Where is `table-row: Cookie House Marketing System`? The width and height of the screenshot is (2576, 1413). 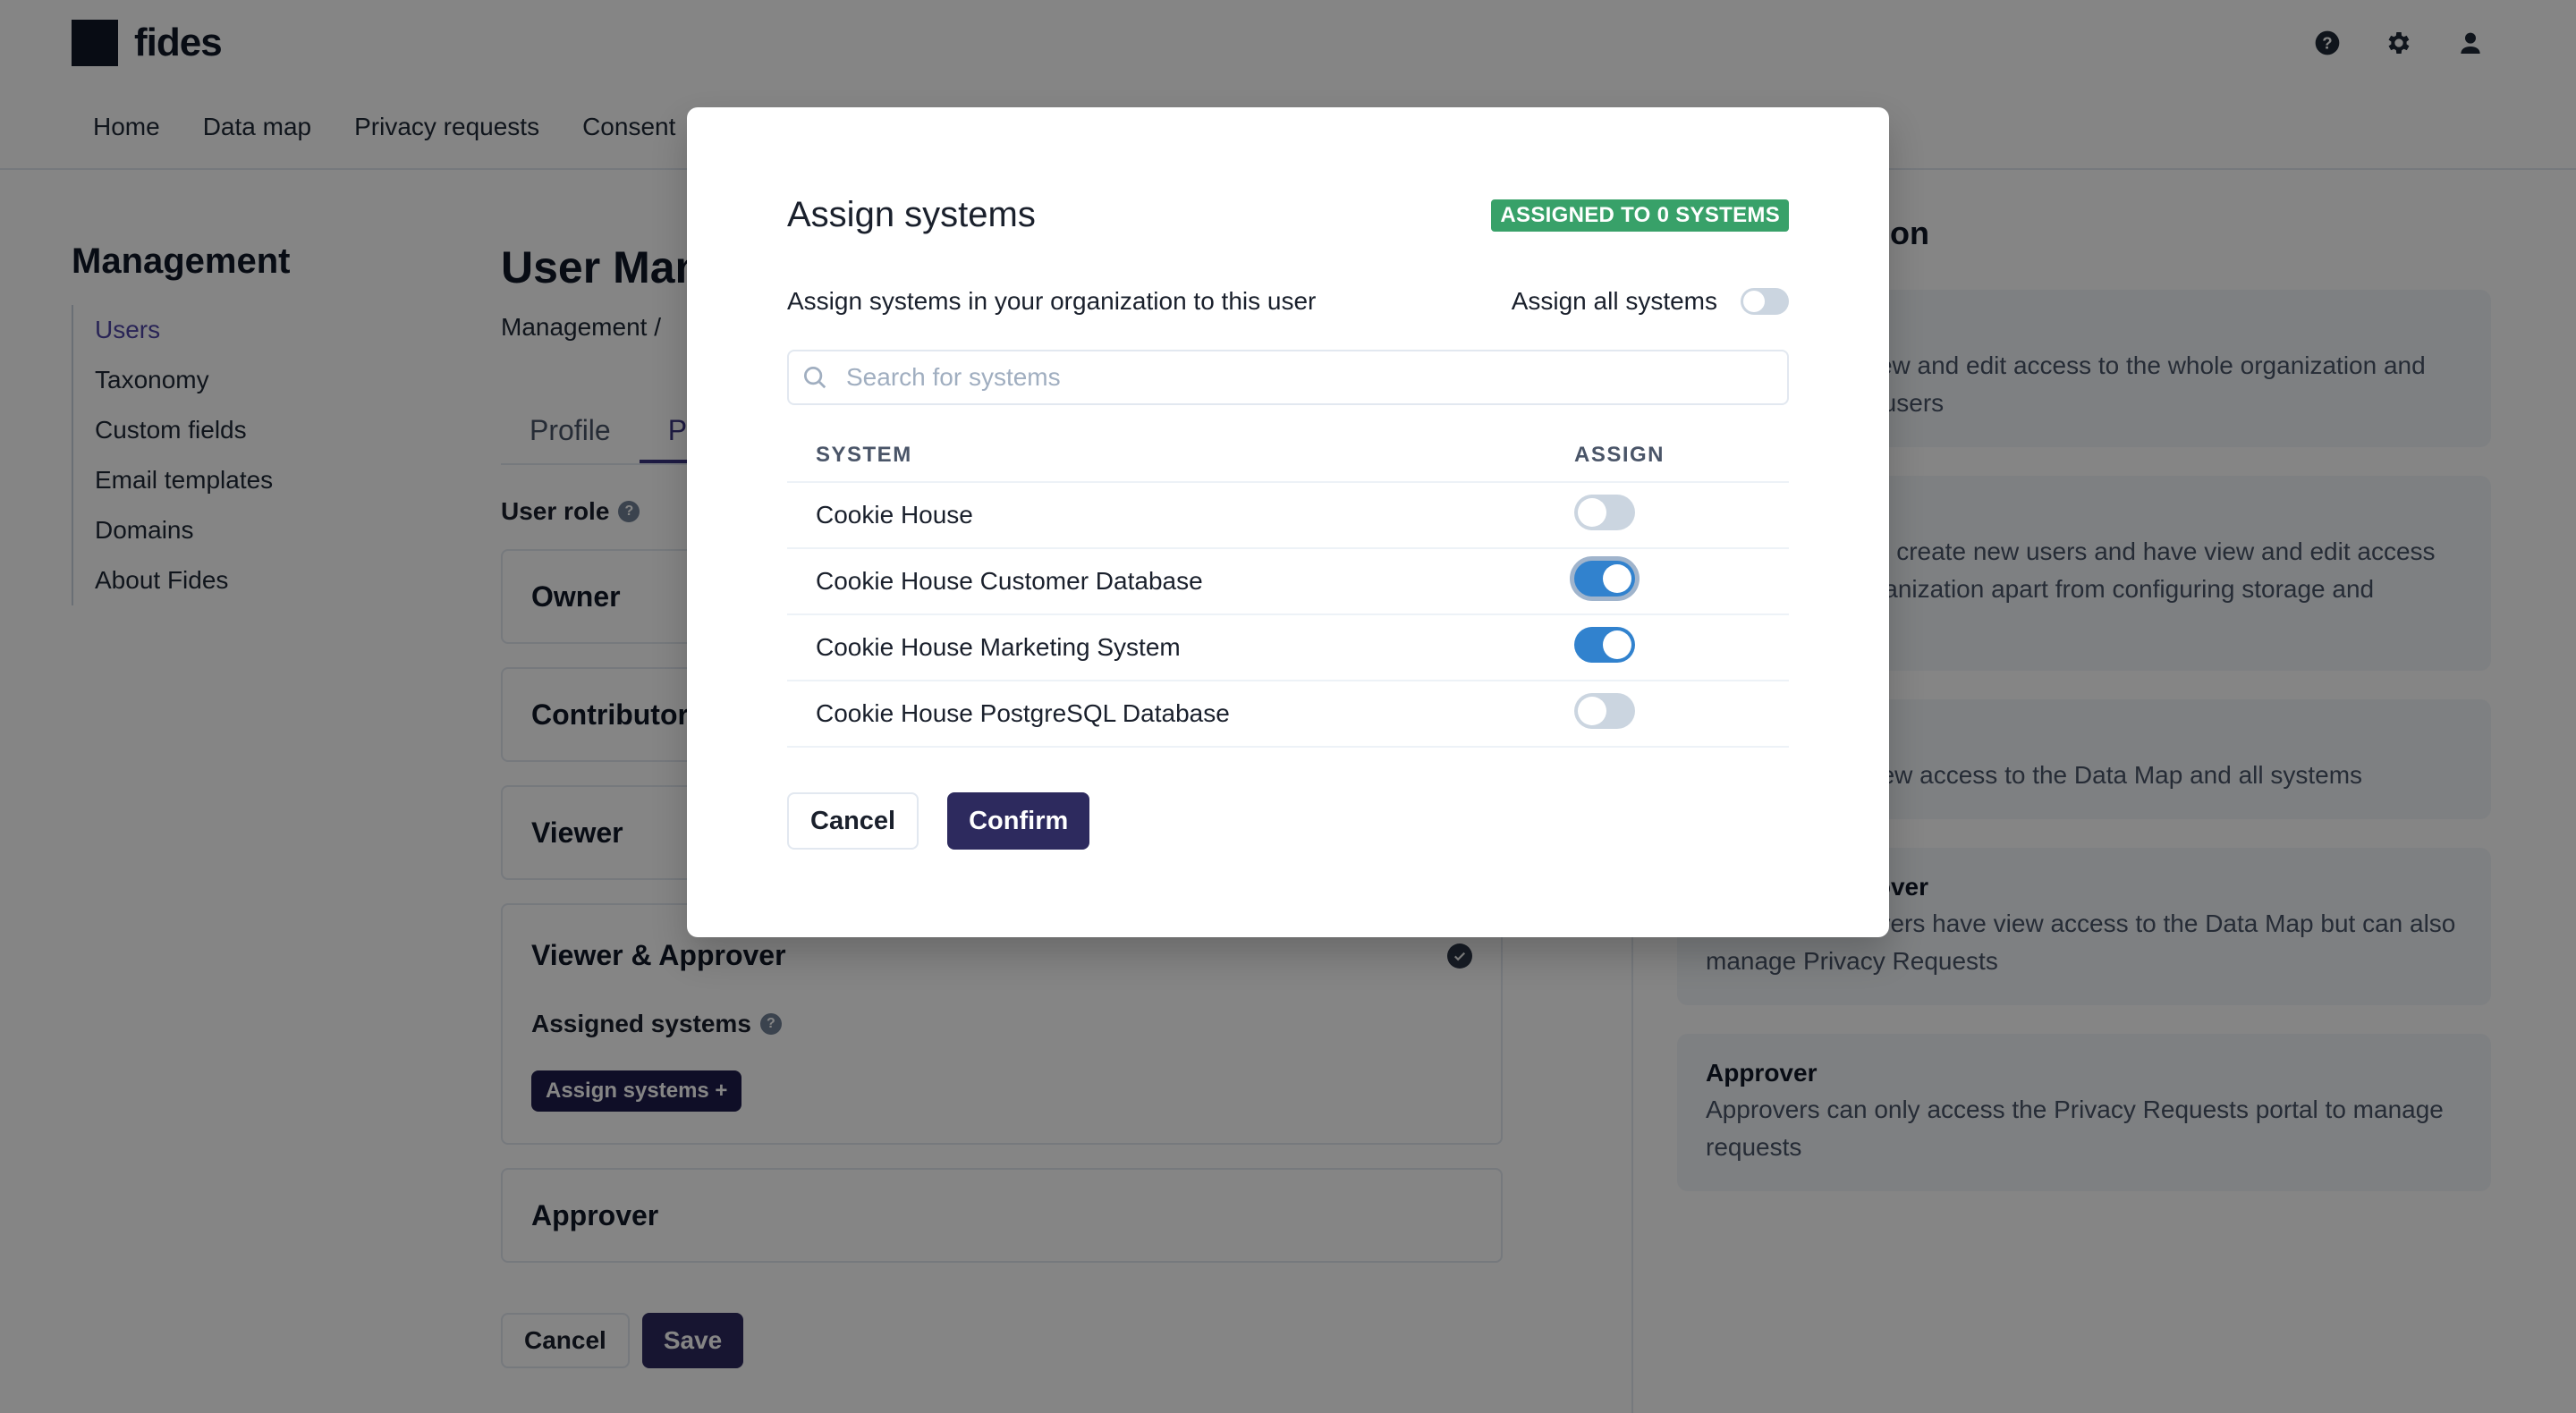
table-row: Cookie House Marketing System is located at coordinates (1288, 647).